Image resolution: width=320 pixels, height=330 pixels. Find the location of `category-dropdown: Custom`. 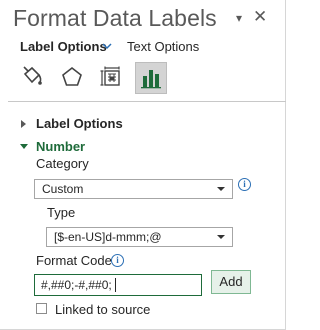

category-dropdown: Custom is located at coordinates (133, 189).